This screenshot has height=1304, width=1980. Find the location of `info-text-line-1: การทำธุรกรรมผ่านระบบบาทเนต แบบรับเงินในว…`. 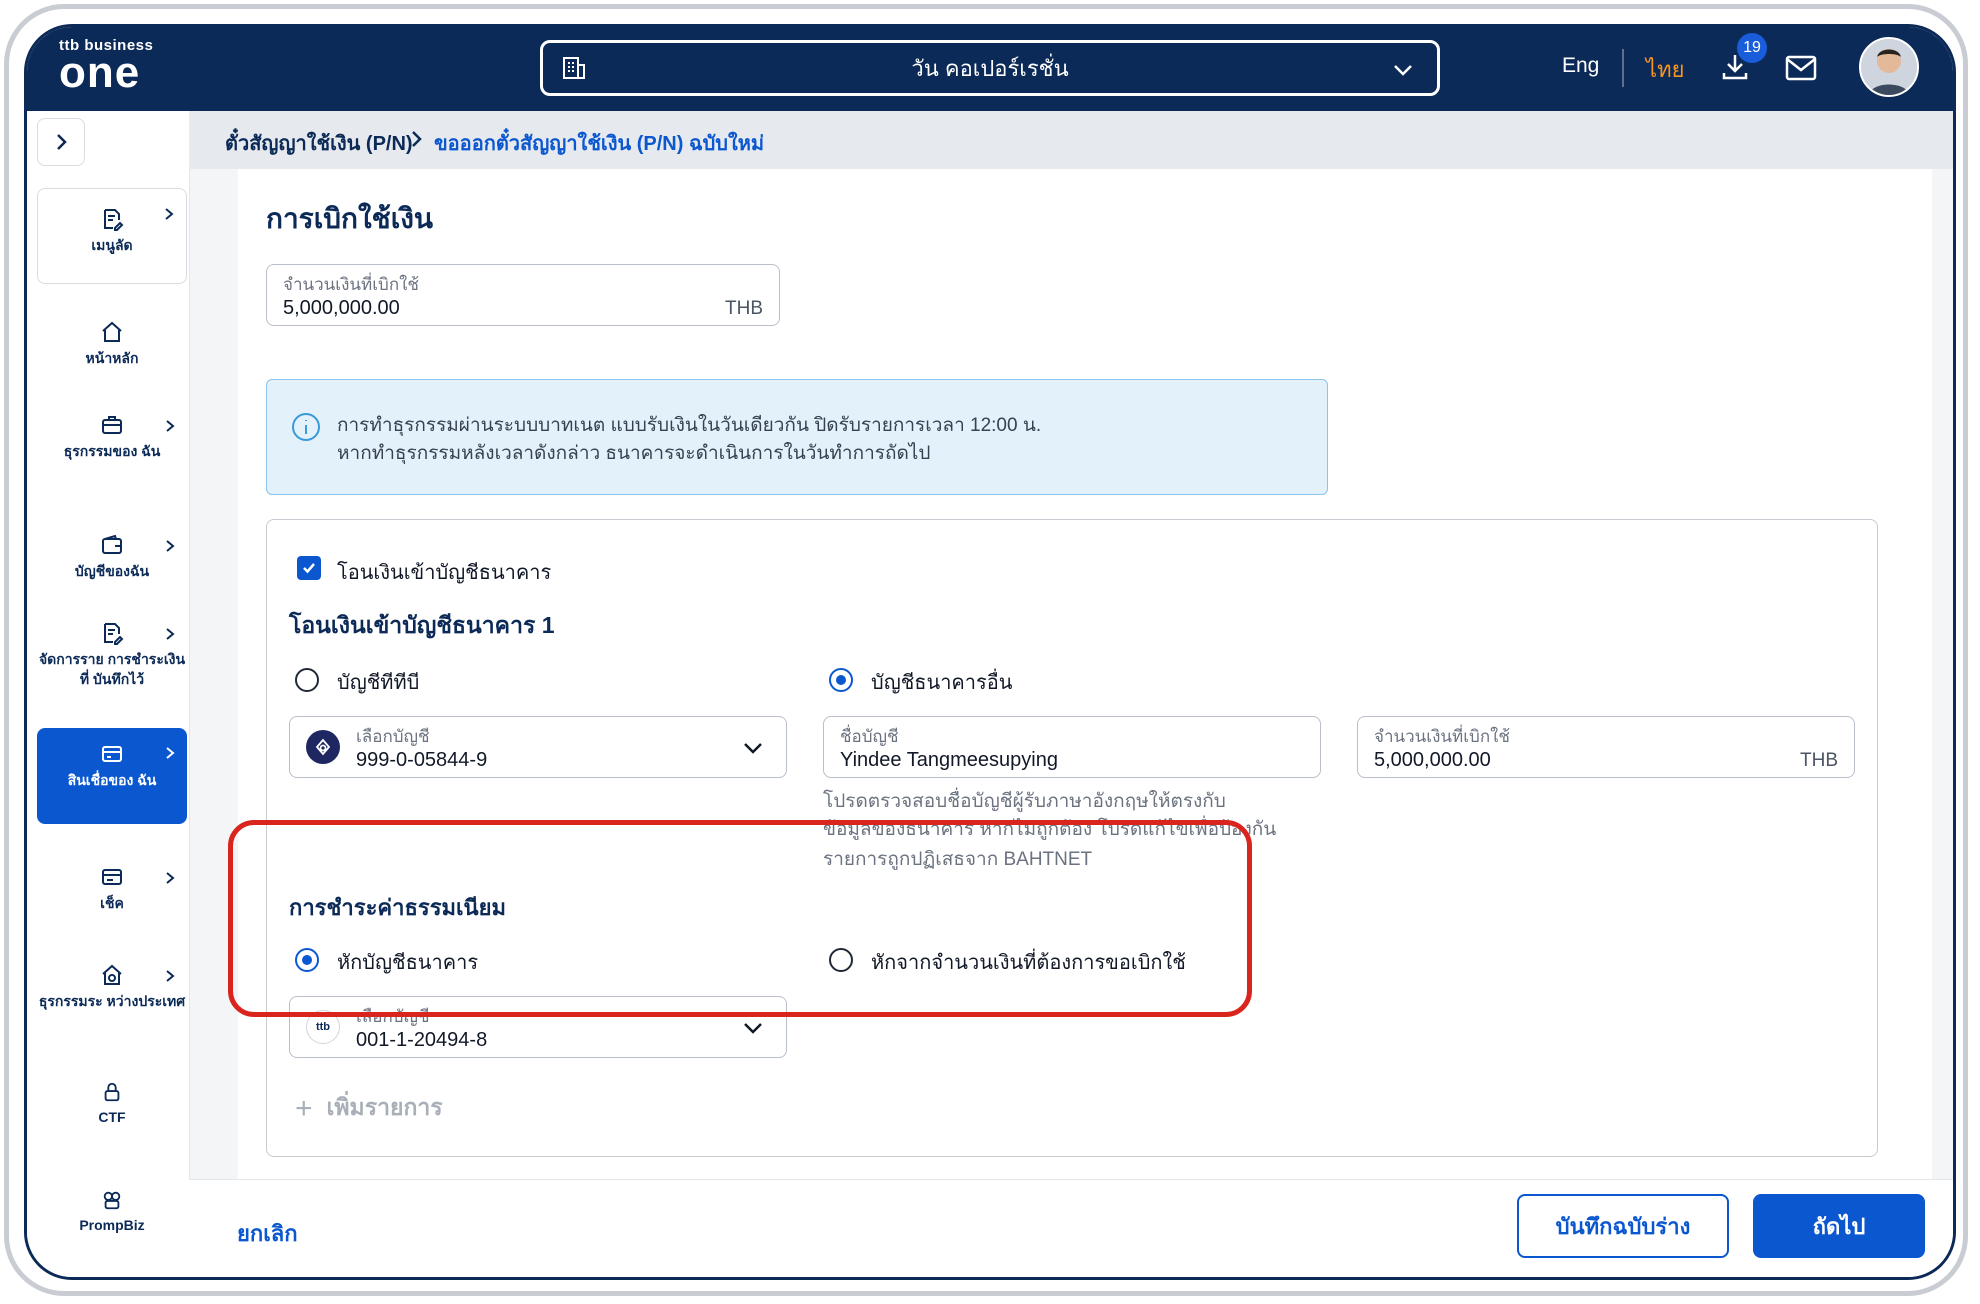

info-text-line-1: การทำธุรกรรมผ่านระบบบาทเนต แบบรับเงินในว… is located at coordinates (689, 425).